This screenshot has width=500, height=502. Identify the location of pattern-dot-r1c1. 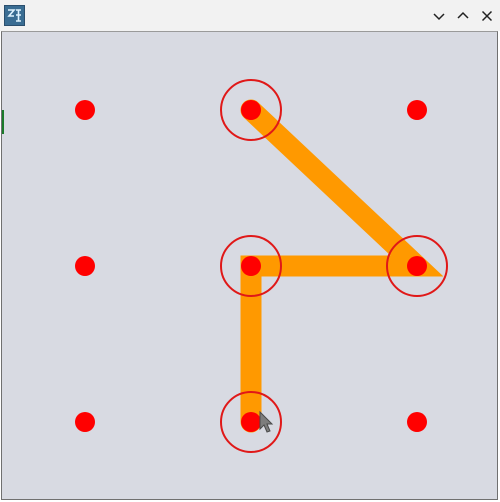
(85, 110).